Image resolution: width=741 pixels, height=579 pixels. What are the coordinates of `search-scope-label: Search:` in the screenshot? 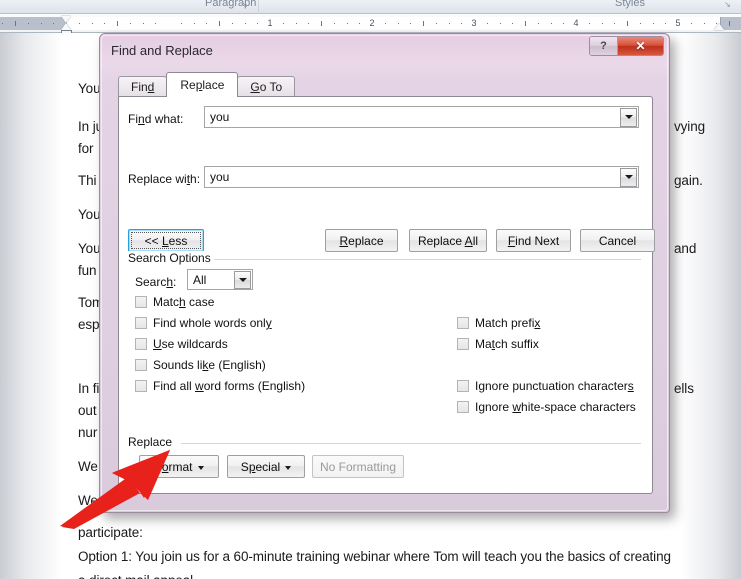 It's located at (156, 282).